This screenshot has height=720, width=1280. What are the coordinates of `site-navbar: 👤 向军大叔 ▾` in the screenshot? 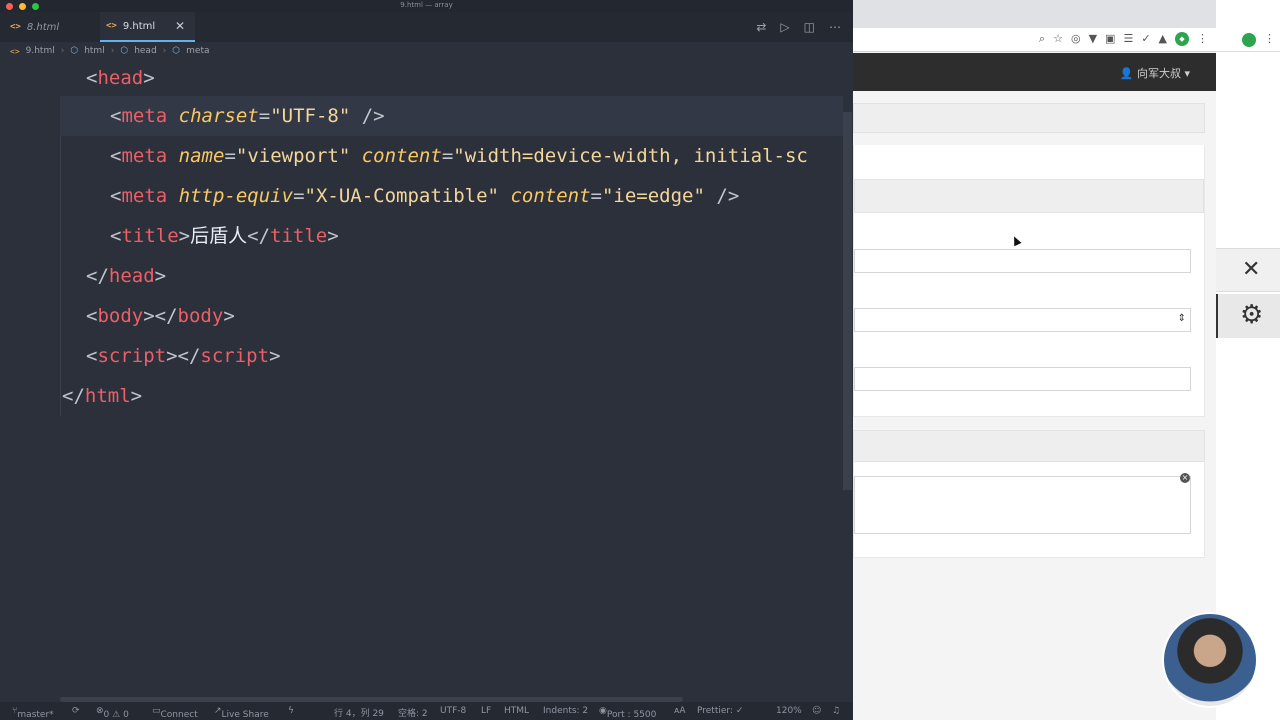 It's located at (1034, 72).